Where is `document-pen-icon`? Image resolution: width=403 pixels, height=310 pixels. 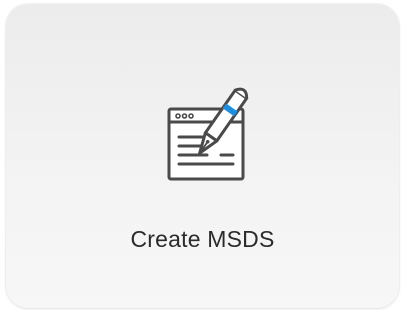 document-pen-icon is located at coordinates (216, 142).